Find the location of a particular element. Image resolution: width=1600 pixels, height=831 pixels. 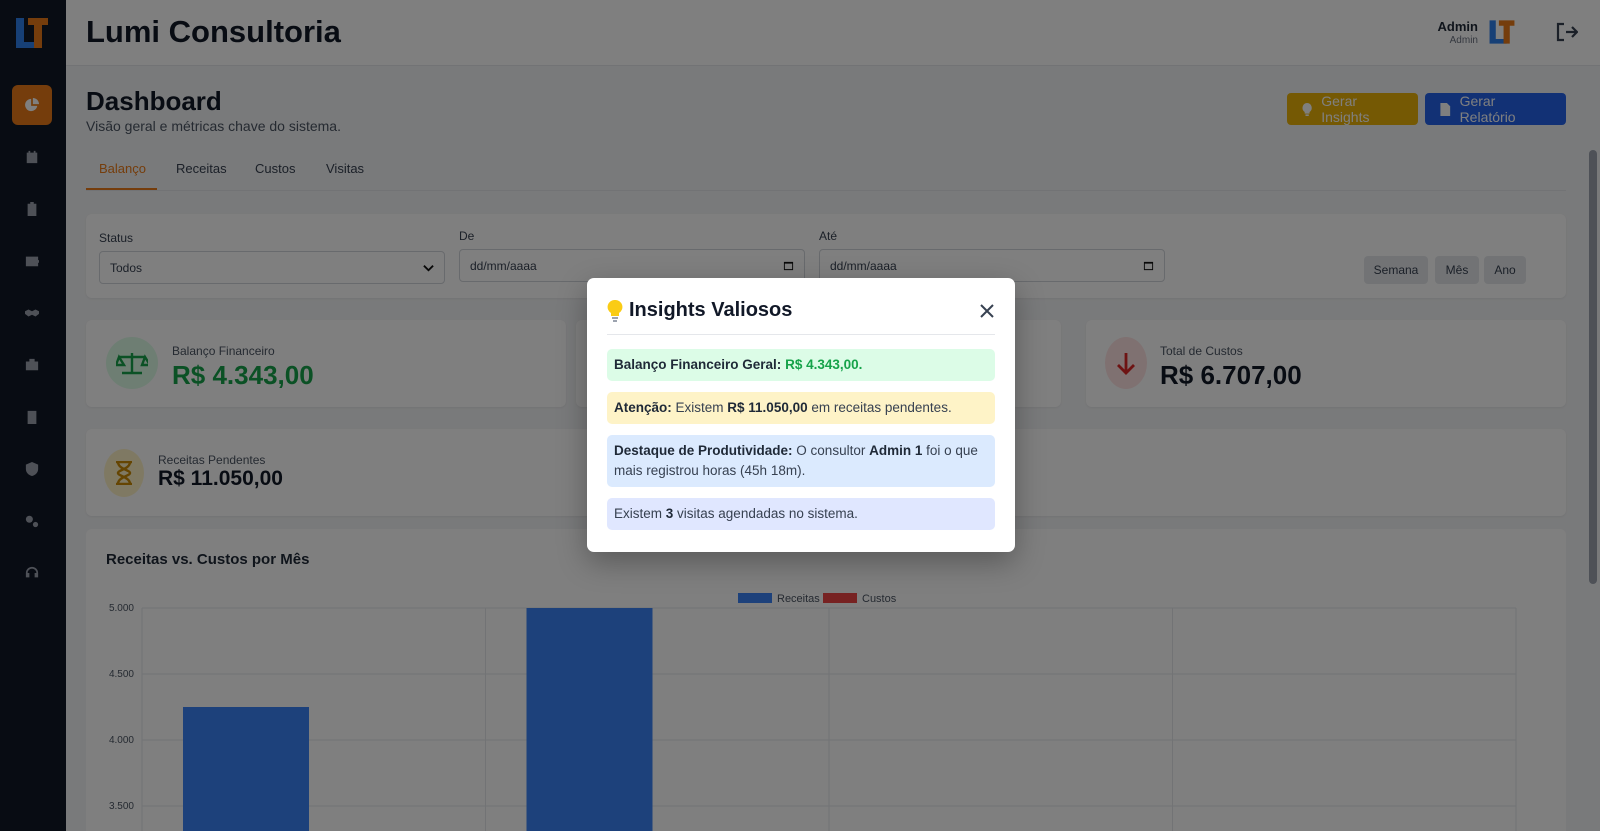

insight-balance: Balanço Financeiro Geral: R$ 4.343,00. is located at coordinates (801, 365).